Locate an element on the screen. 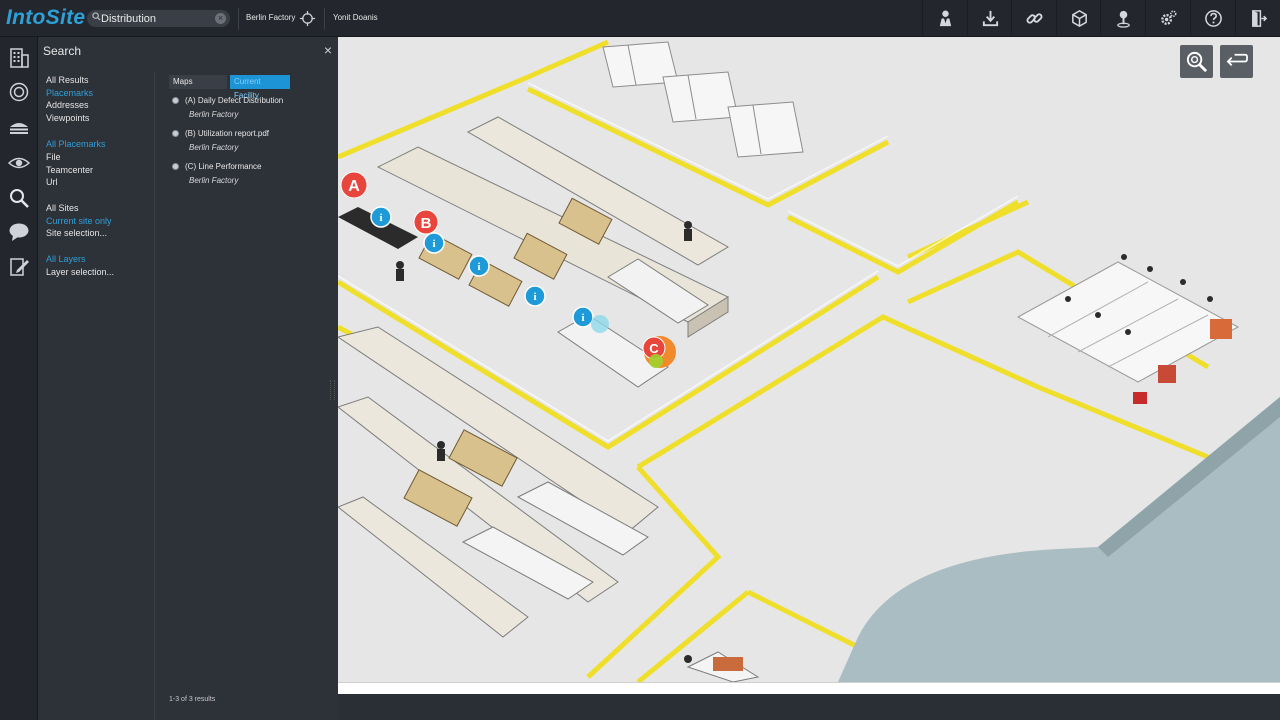 The width and height of the screenshot is (1280, 720). exit-button is located at coordinates (1257, 18).